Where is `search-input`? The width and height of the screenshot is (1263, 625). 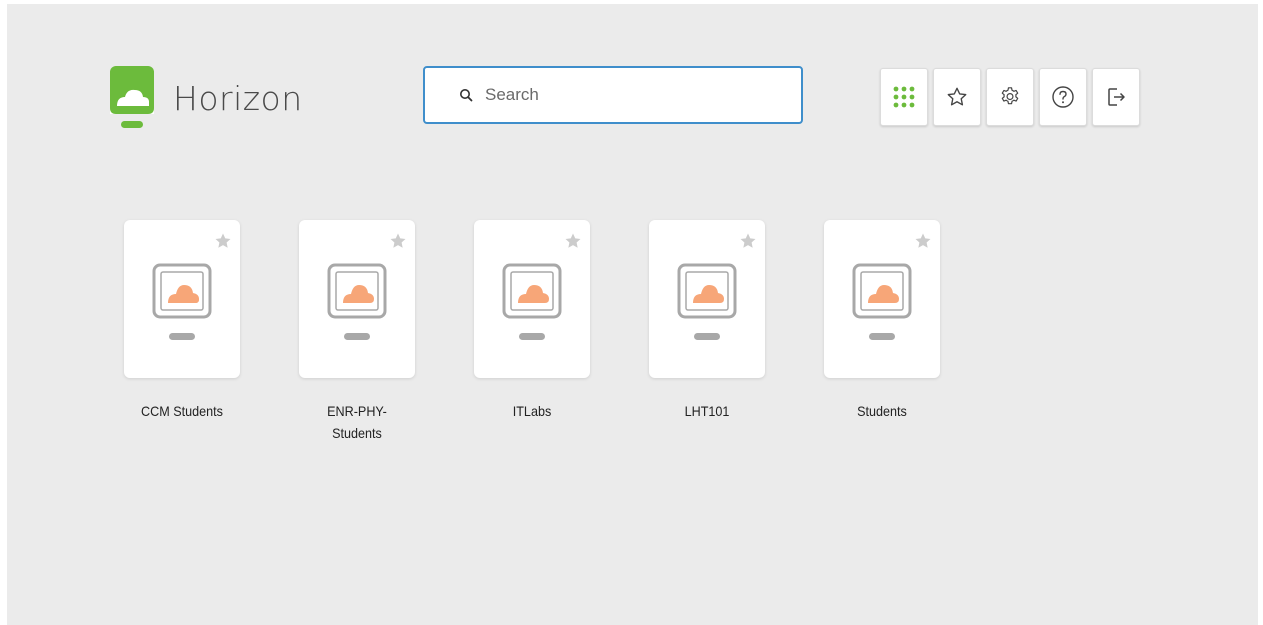 search-input is located at coordinates (635, 95).